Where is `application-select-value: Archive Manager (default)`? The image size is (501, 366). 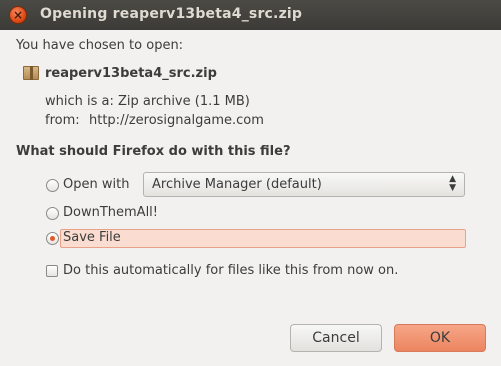 application-select-value: Archive Manager (default) is located at coordinates (237, 184).